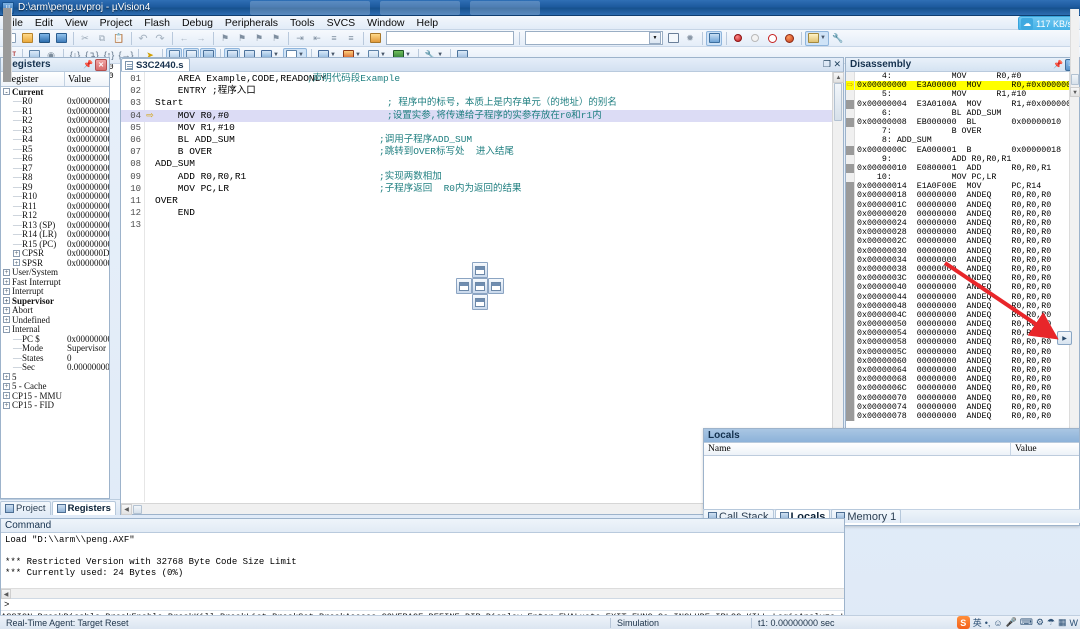 The width and height of the screenshot is (1080, 629). What do you see at coordinates (1051, 622) in the screenshot?
I see `umbrella-icon: ☂` at bounding box center [1051, 622].